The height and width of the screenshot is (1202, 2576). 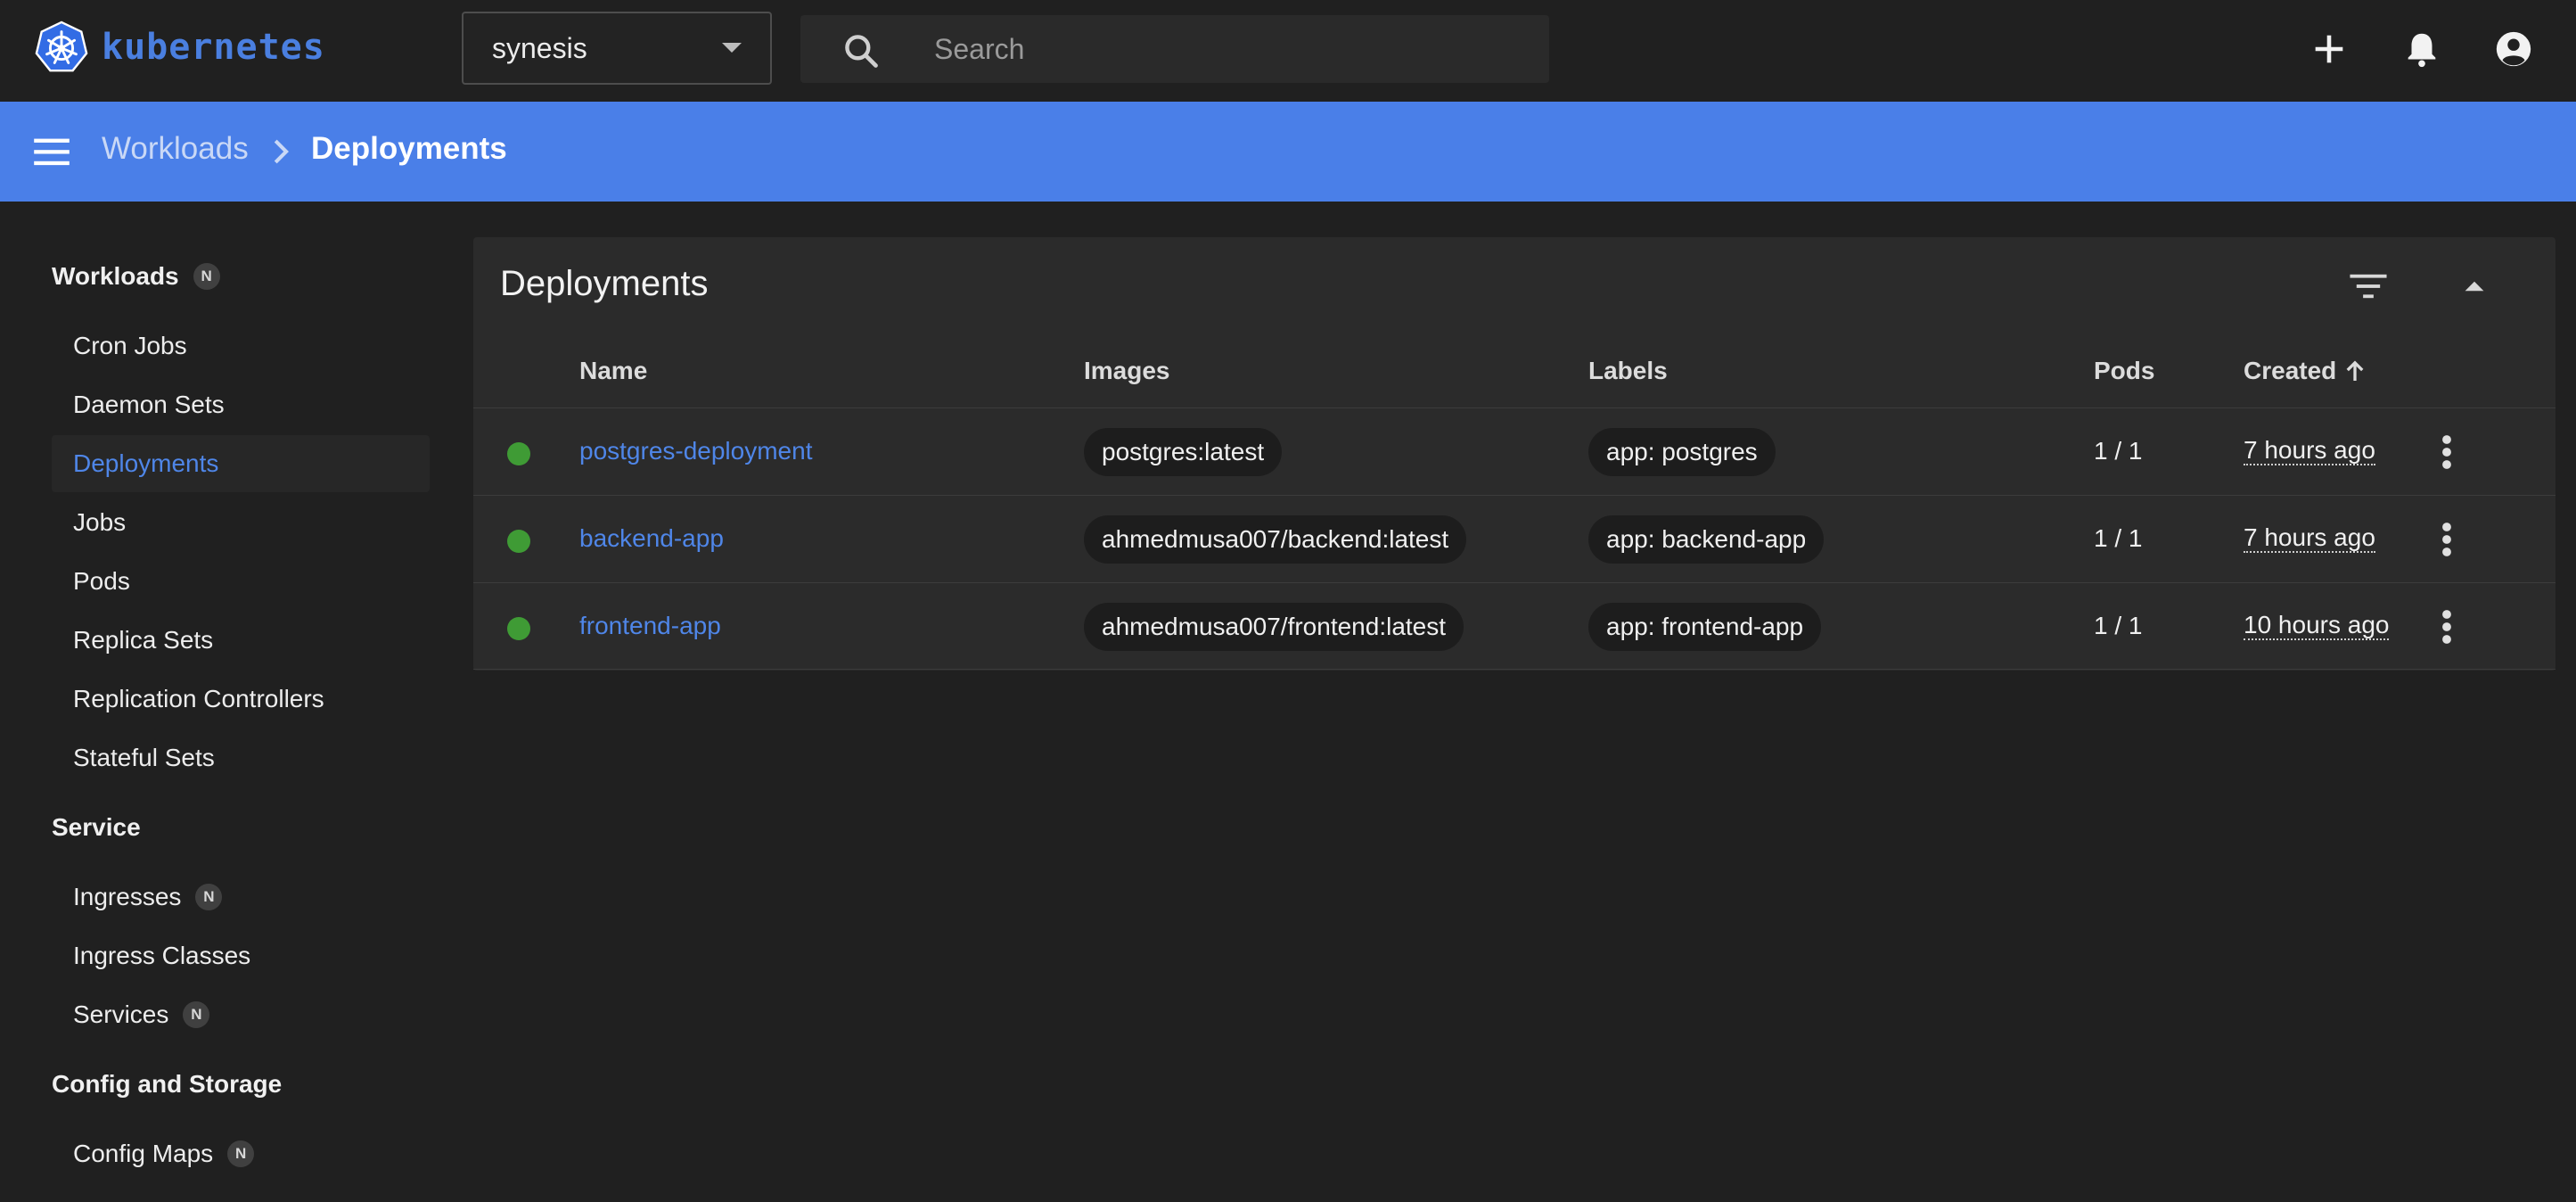 What do you see at coordinates (2355, 370) in the screenshot?
I see `sort-ascending-icon` at bounding box center [2355, 370].